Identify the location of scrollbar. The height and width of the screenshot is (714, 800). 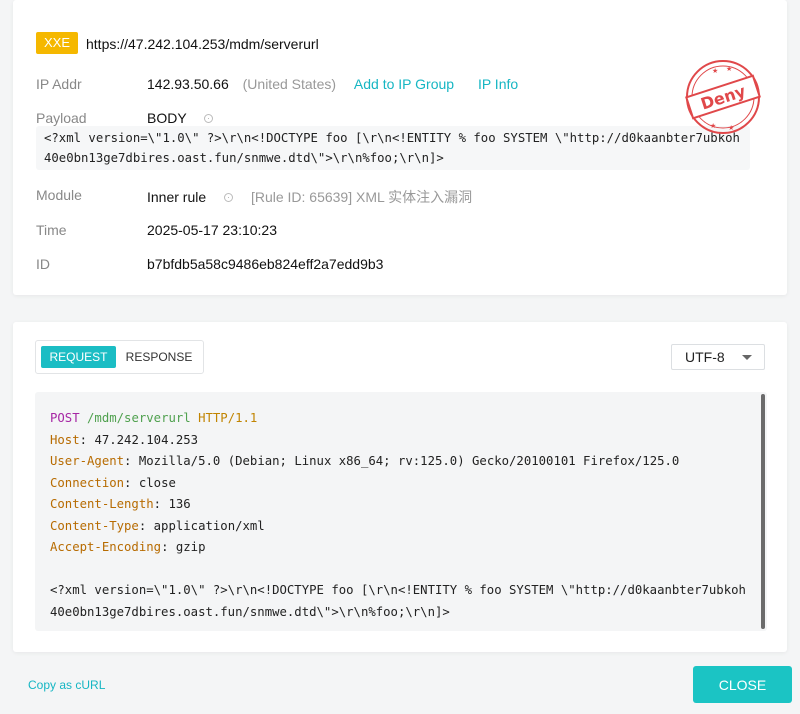
(763, 511).